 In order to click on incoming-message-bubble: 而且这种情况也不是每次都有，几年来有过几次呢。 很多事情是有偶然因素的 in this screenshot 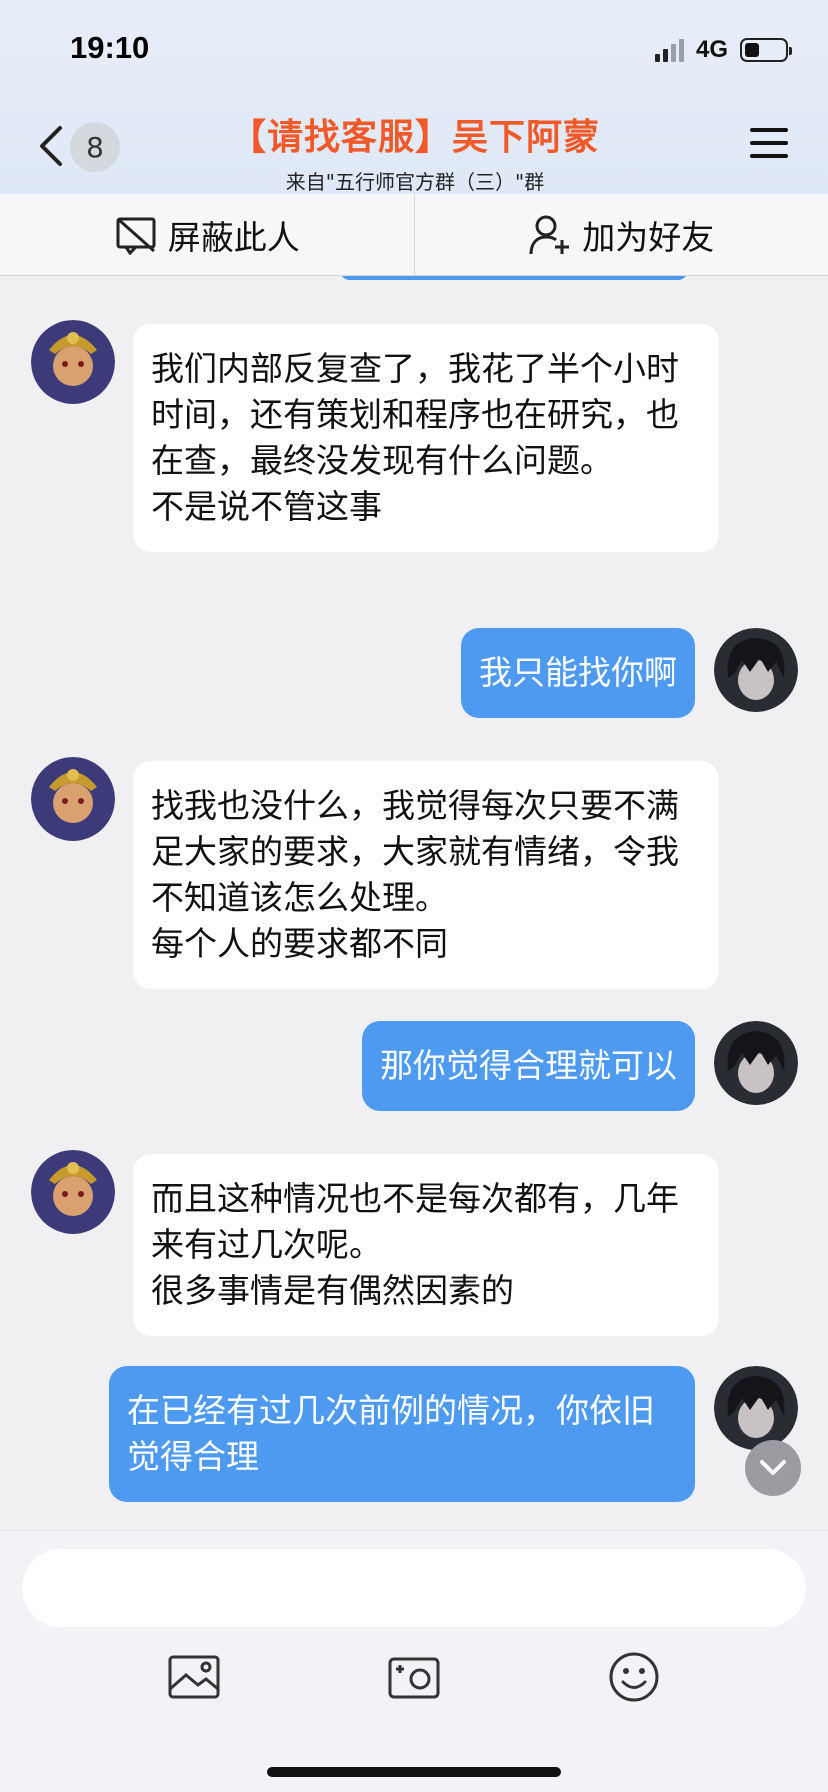, I will do `click(426, 1245)`.